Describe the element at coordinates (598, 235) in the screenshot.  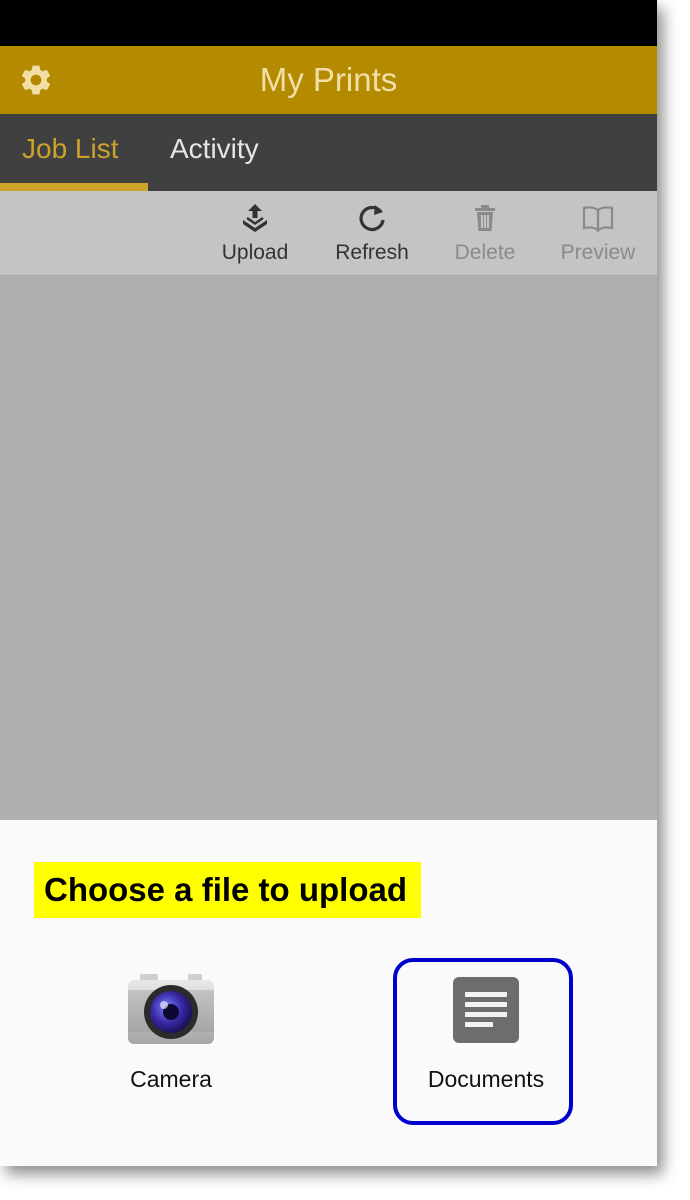
I see `preview-button: Preview` at that location.